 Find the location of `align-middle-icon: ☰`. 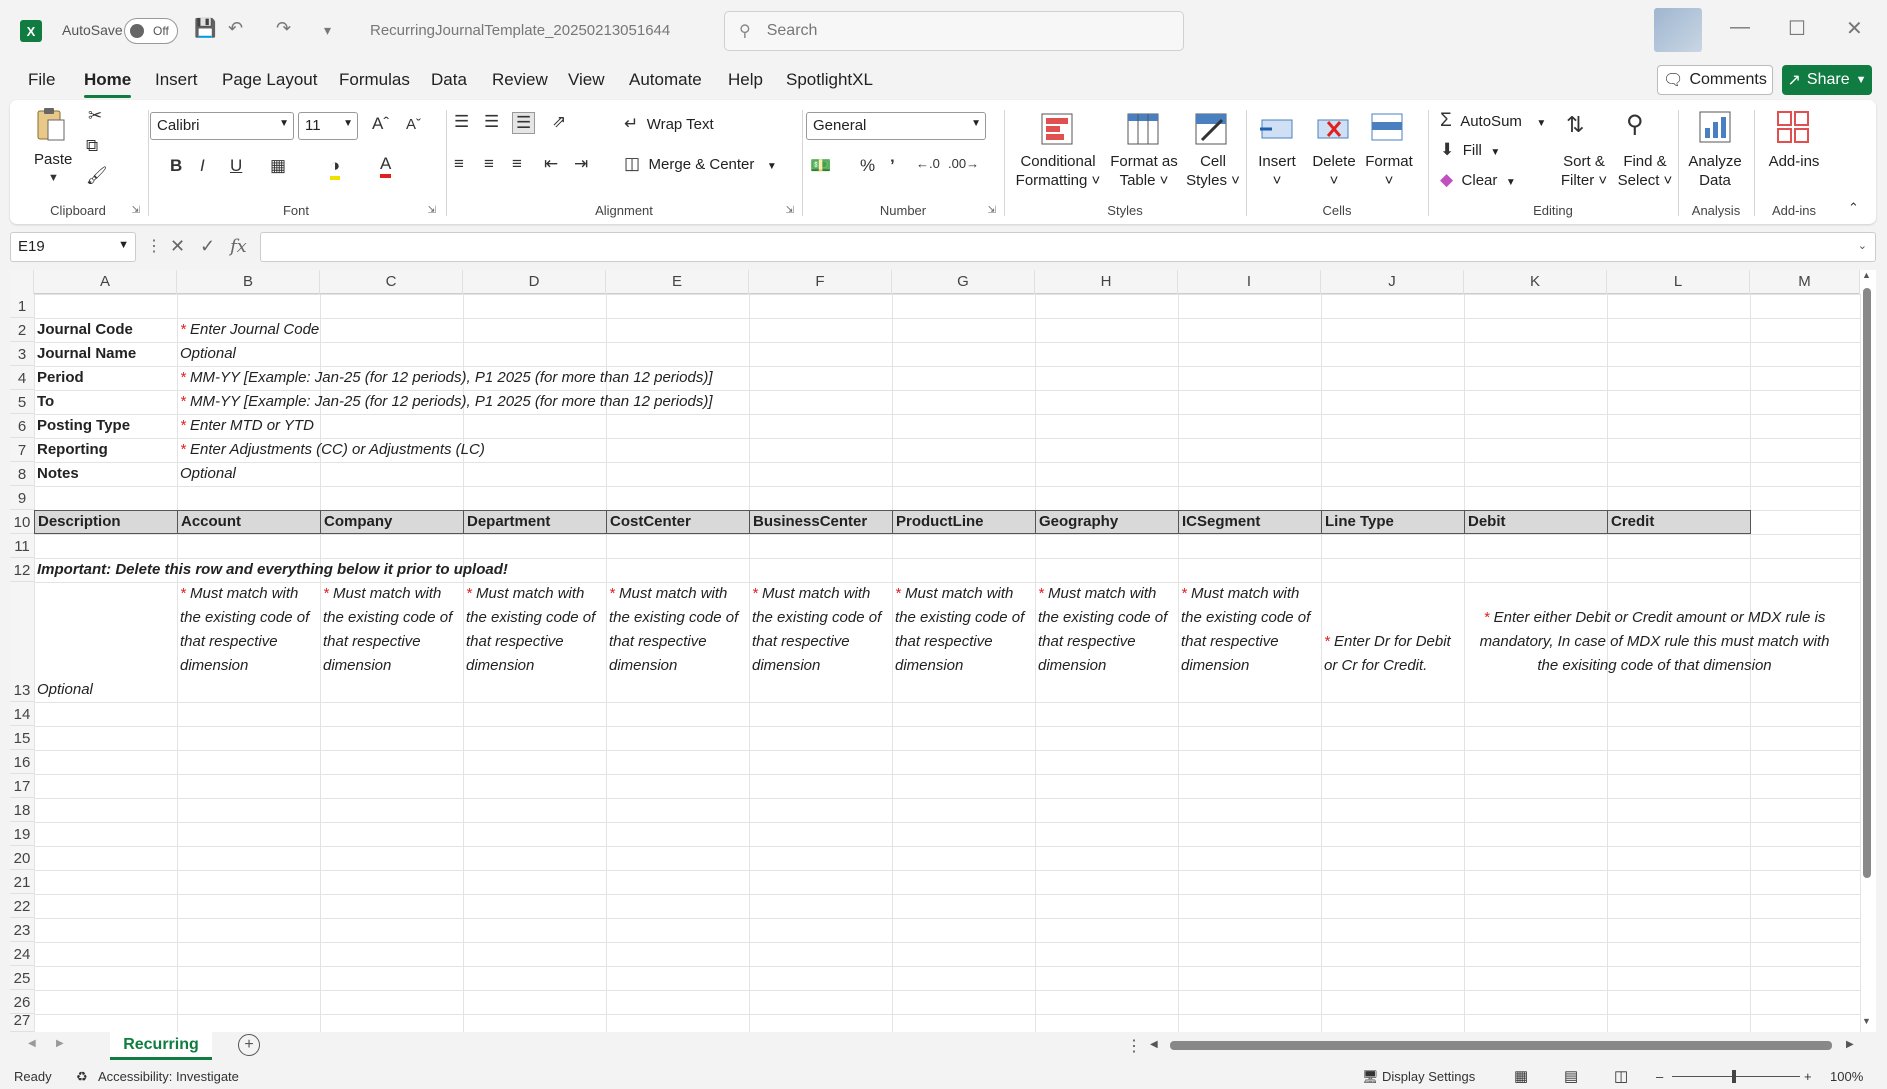

align-middle-icon: ☰ is located at coordinates (491, 122).